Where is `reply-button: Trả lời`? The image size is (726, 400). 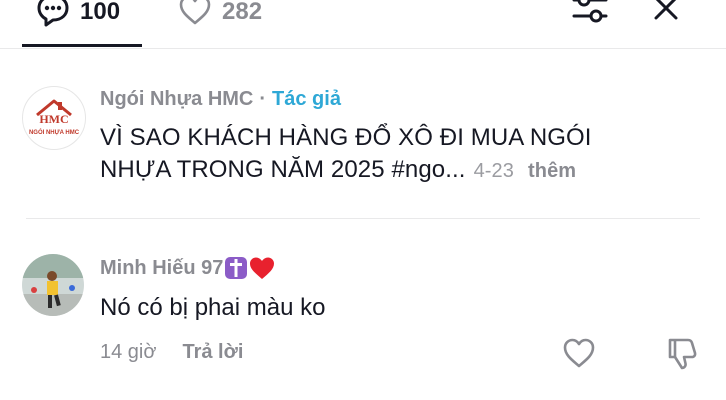
reply-button: Trả lời is located at coordinates (212, 352).